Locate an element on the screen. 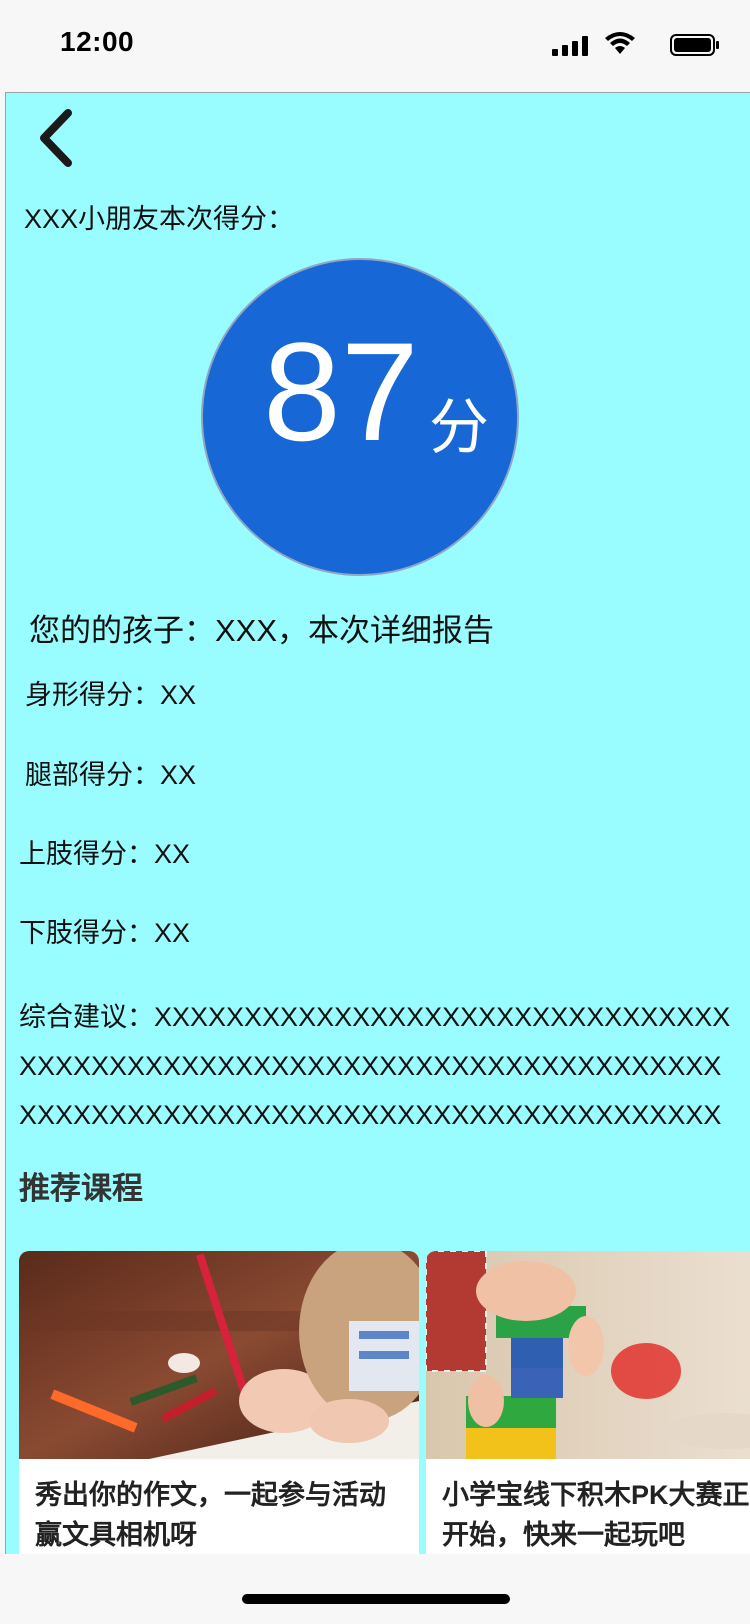 Image resolution: width=750 pixels, height=1624 pixels. course-card: 秀出你的作文，一起参与活动 赢文具相机呀 is located at coordinates (219, 1403).